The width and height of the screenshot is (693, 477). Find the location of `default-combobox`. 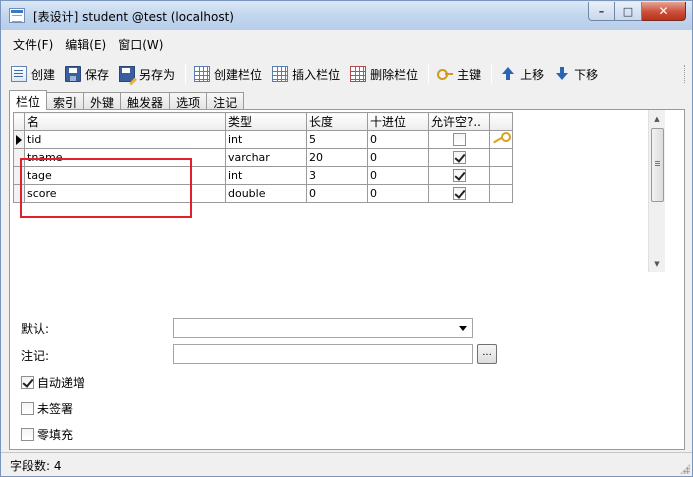

default-combobox is located at coordinates (323, 328).